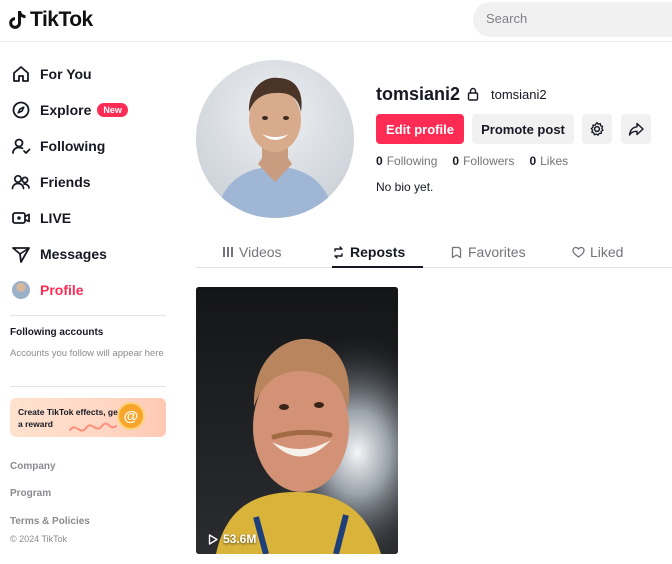 Image resolution: width=672 pixels, height=564 pixels. Describe the element at coordinates (50, 521) in the screenshot. I see `footer-link-terms: Terms & Policies` at that location.